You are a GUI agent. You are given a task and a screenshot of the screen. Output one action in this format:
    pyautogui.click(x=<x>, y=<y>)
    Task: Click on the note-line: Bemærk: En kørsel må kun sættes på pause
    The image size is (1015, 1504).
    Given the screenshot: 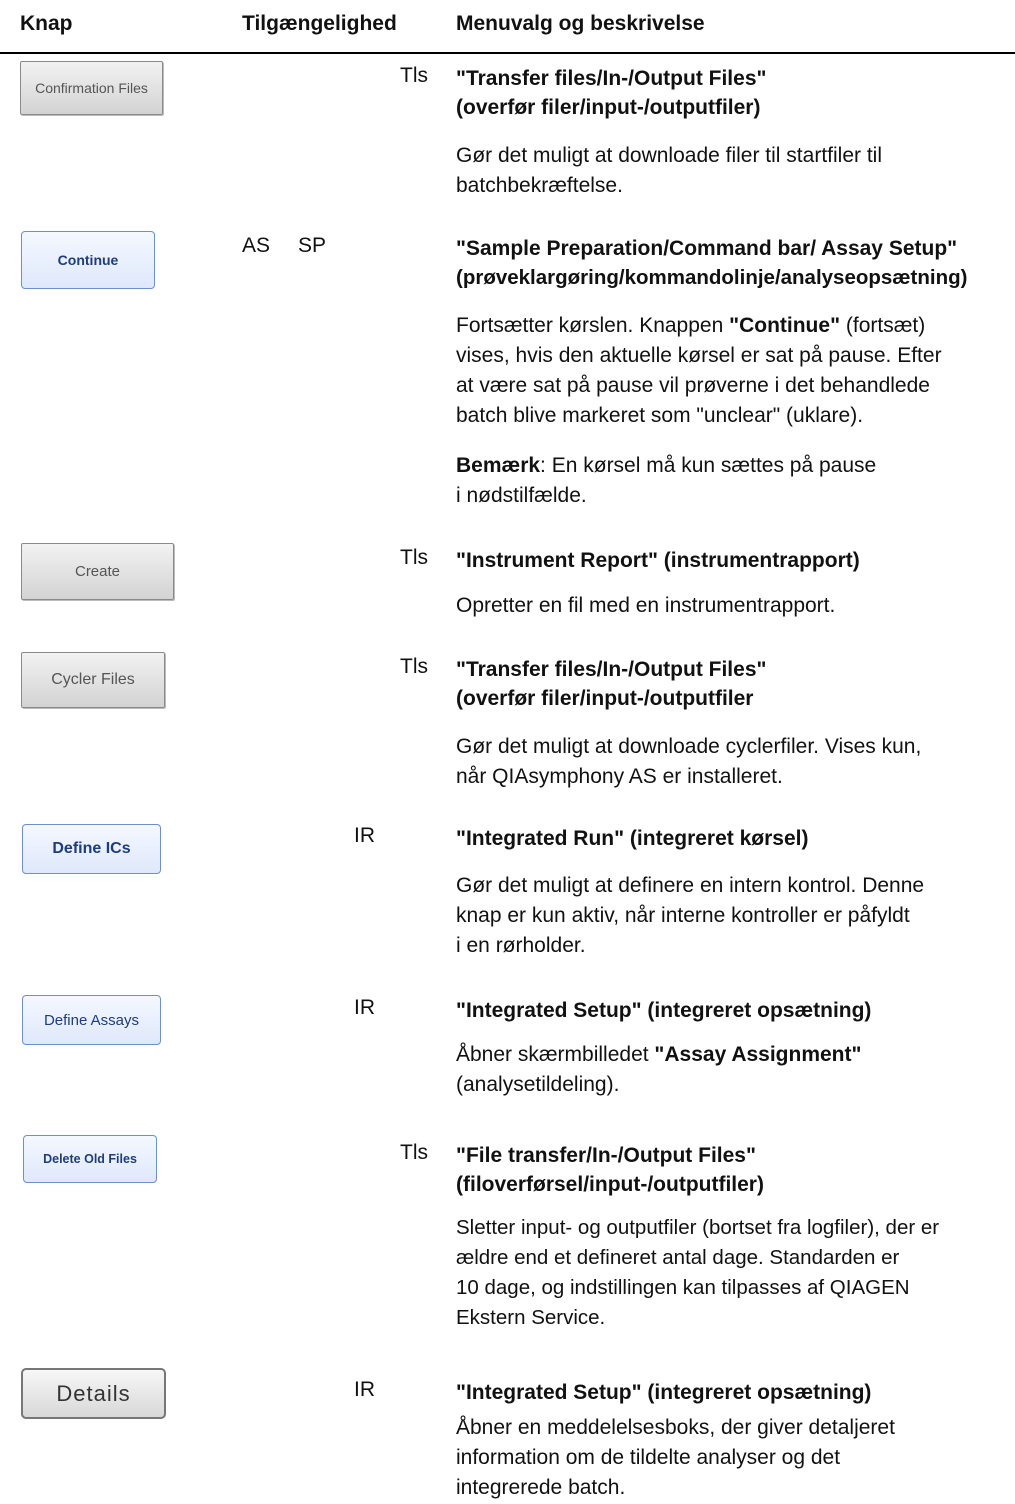 What is the action you would take?
    pyautogui.click(x=735, y=466)
    